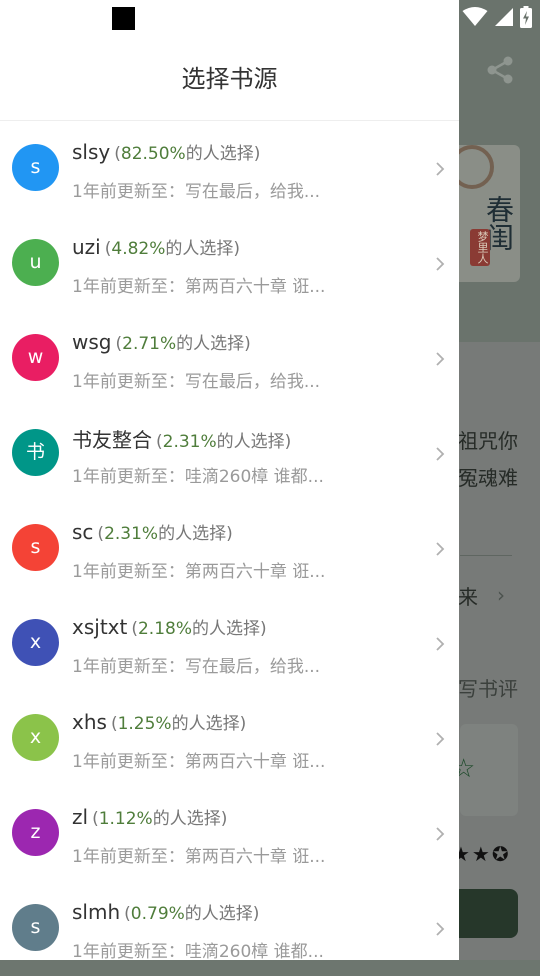 The height and width of the screenshot is (976, 540). I want to click on source-name: uzi, so click(86, 247).